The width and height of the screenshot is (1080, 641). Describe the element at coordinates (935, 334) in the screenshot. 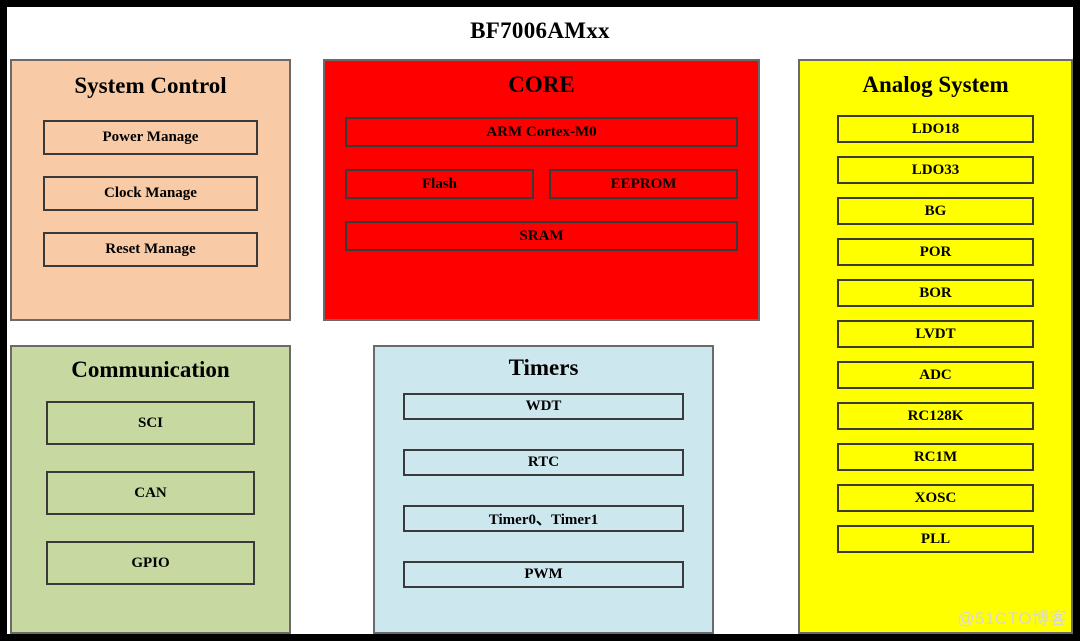

I see `item-lvdt: LVDT` at that location.